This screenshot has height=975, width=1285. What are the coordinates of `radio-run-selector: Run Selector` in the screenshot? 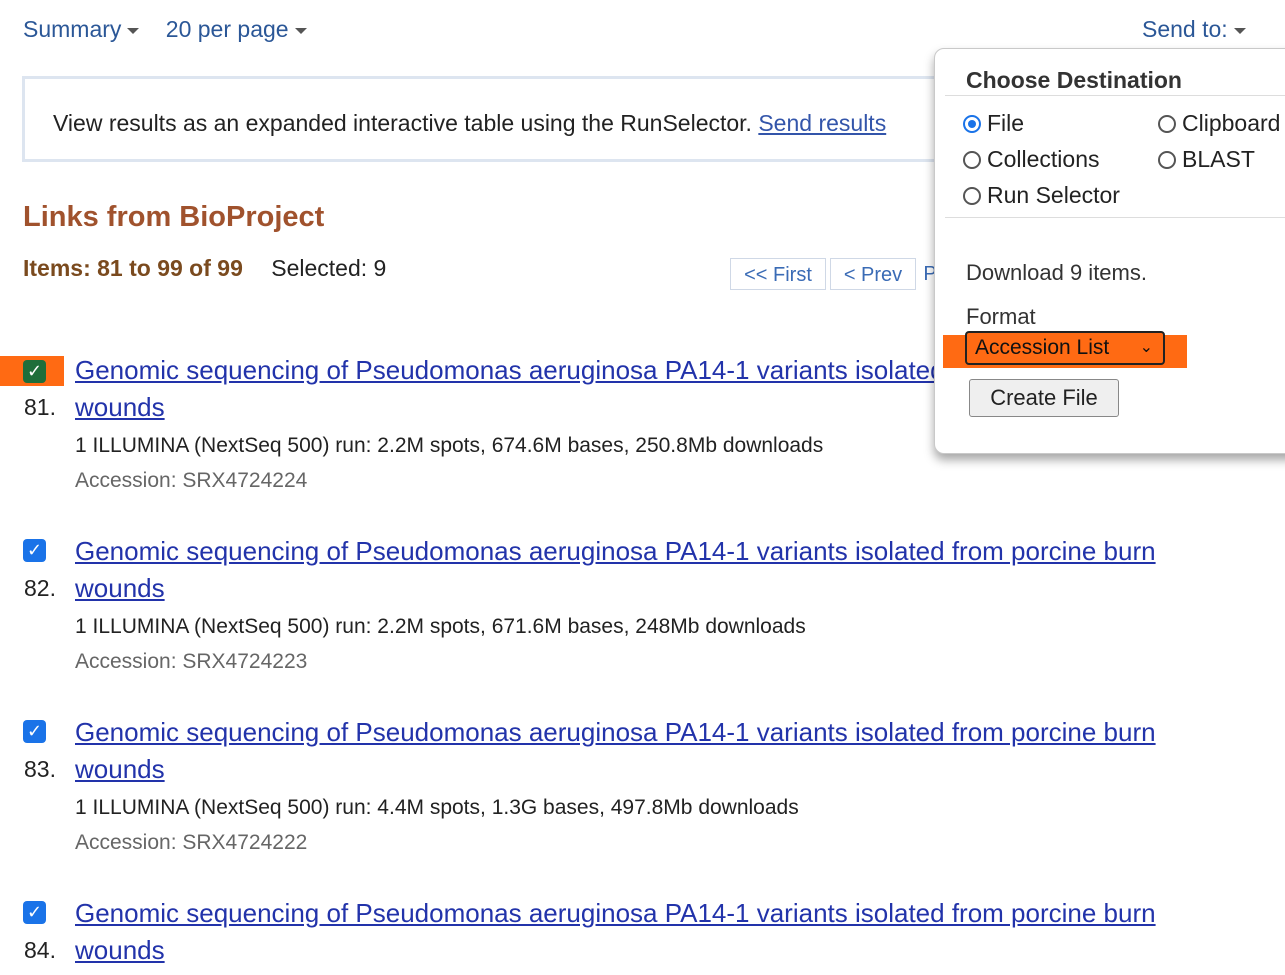 It's located at (1041, 195).